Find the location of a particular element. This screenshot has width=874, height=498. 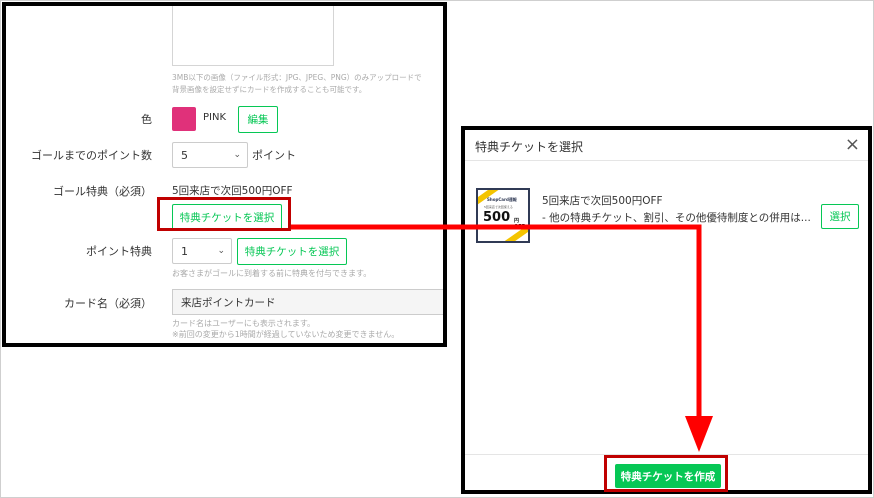

arrow-head-icon is located at coordinates (699, 434).